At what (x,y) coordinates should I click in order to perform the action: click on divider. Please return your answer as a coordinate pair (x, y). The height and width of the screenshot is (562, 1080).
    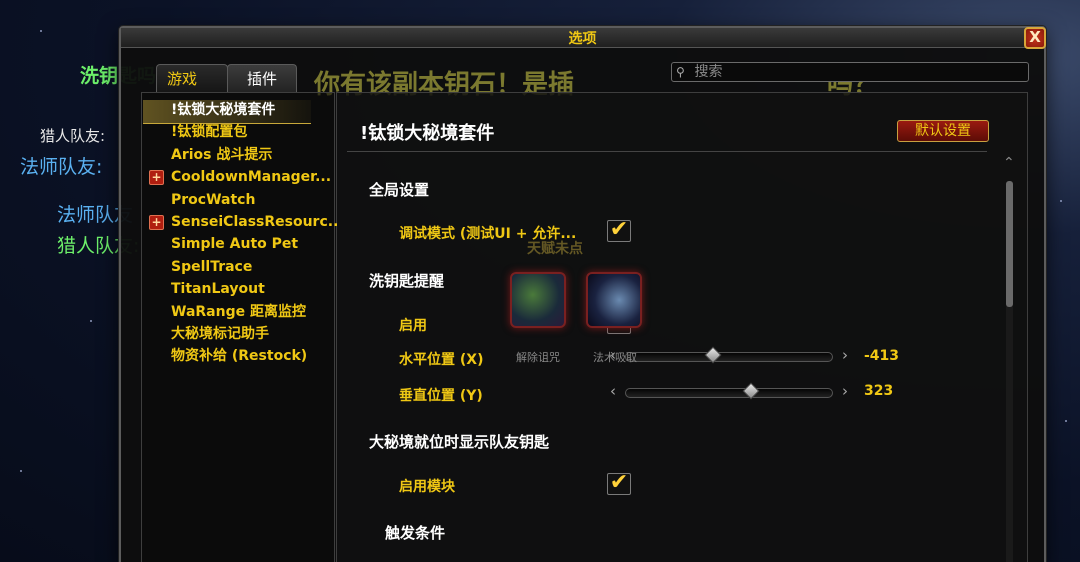
    Looking at the image, I should click on (667, 151).